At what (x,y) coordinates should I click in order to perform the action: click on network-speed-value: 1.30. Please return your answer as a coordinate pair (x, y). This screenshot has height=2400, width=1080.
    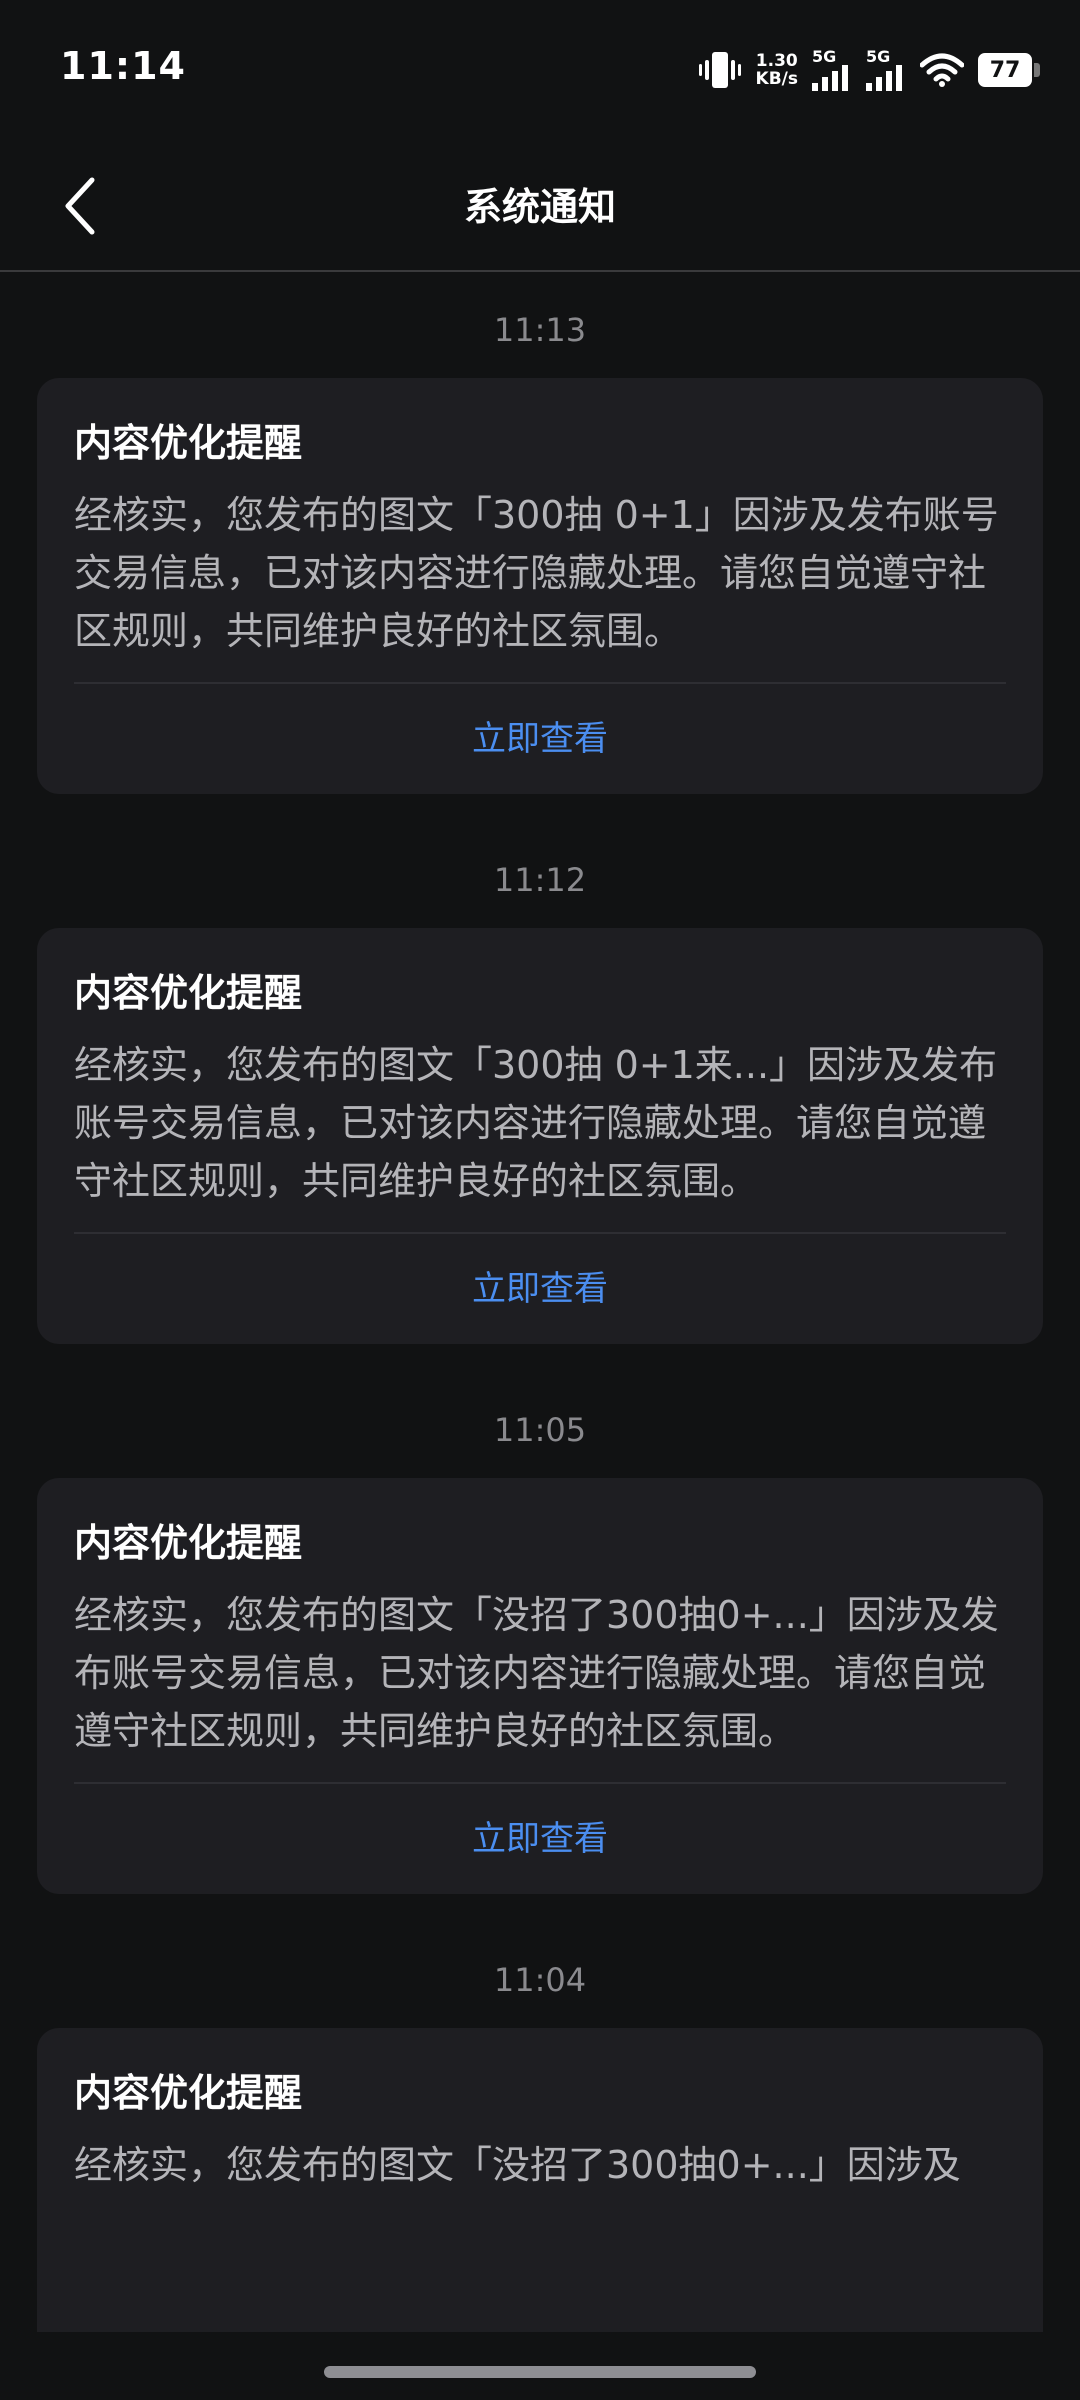
    Looking at the image, I should click on (776, 61).